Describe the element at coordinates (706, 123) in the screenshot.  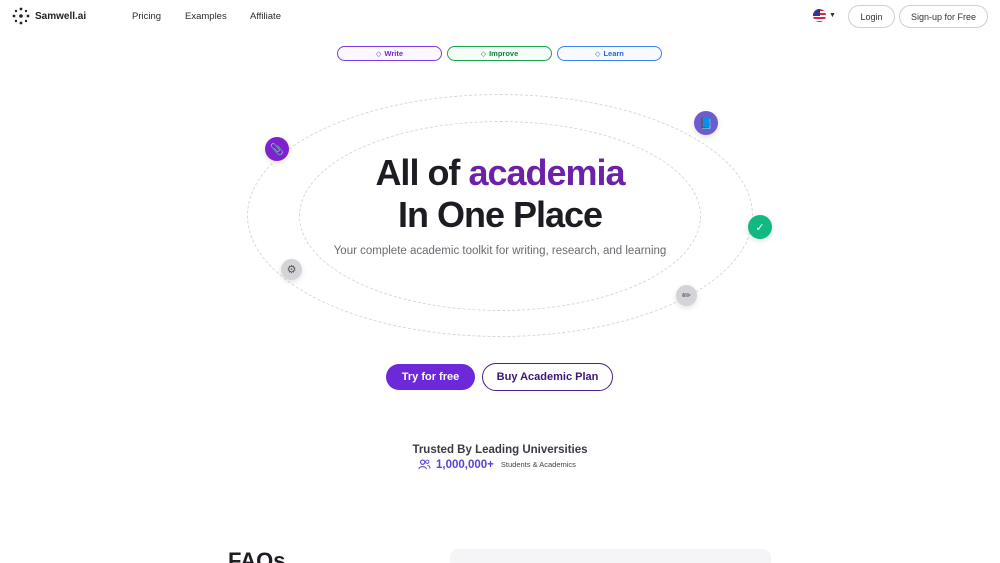
I see `book-icon: 📘` at that location.